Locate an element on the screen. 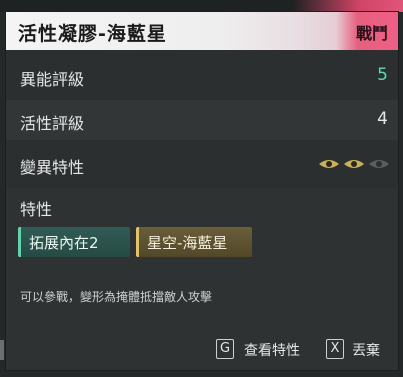 This screenshot has width=403, height=377. stat-label: 活性評級 is located at coordinates (52, 123).